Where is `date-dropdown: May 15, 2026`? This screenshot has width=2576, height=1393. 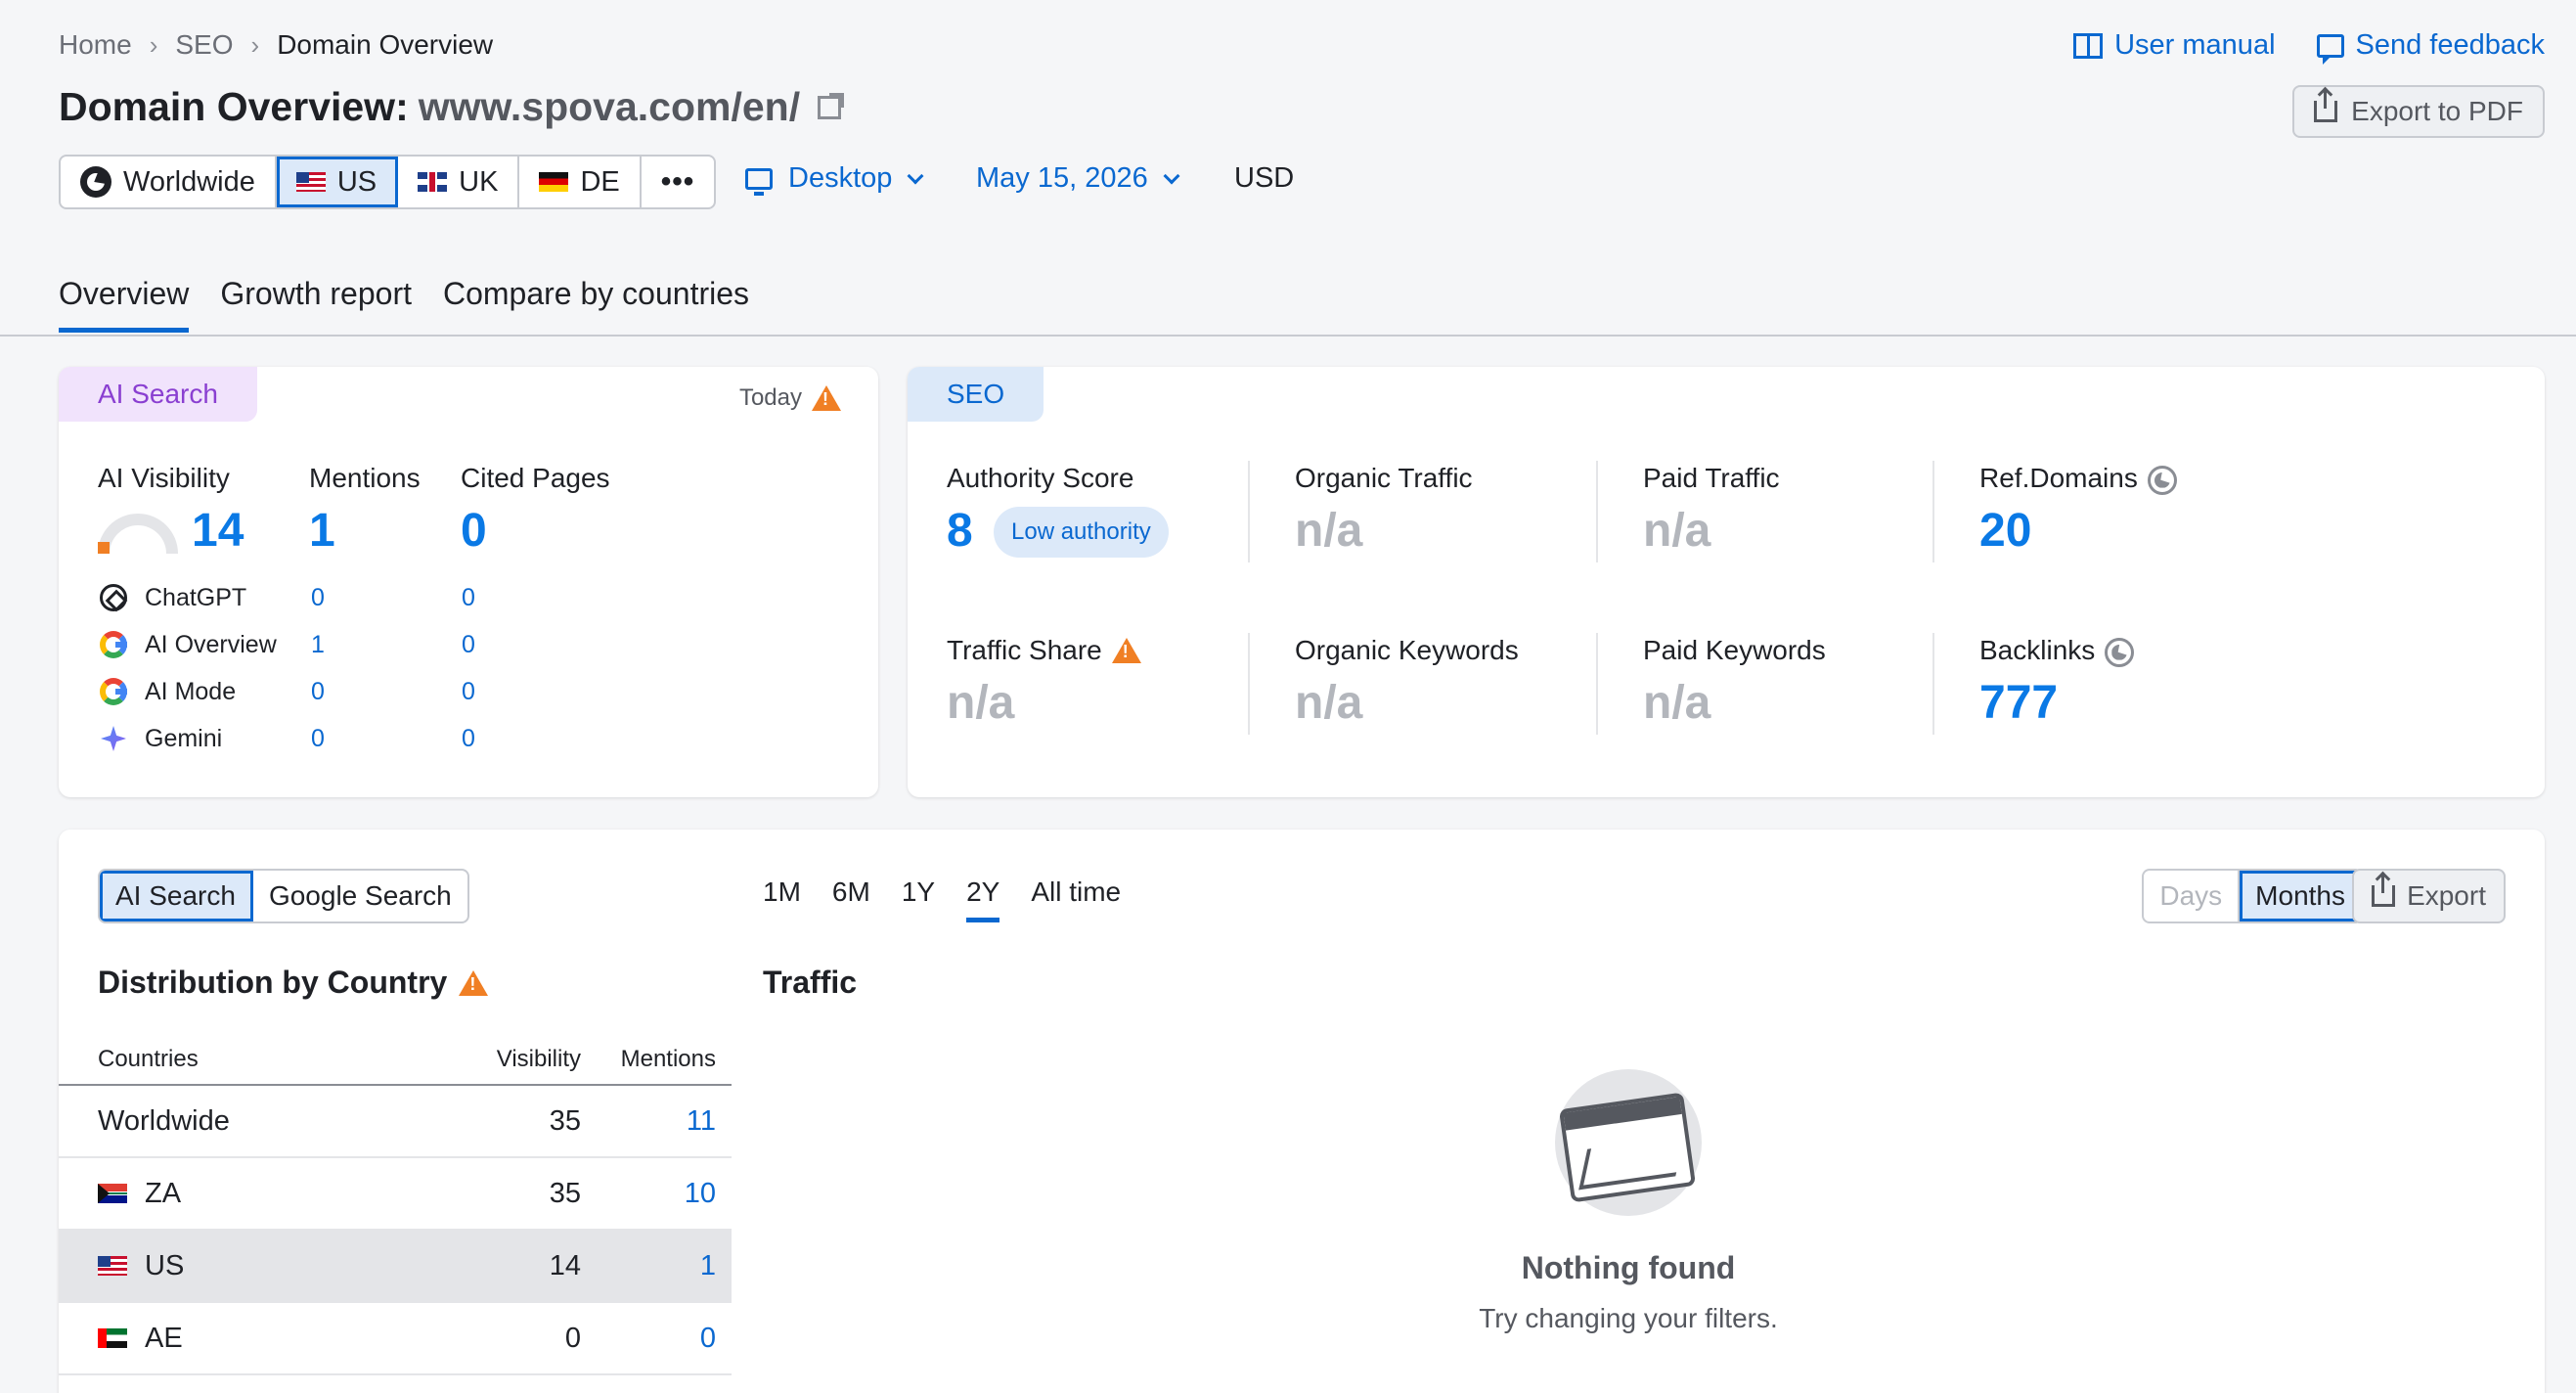 date-dropdown: May 15, 2026 is located at coordinates (1079, 179).